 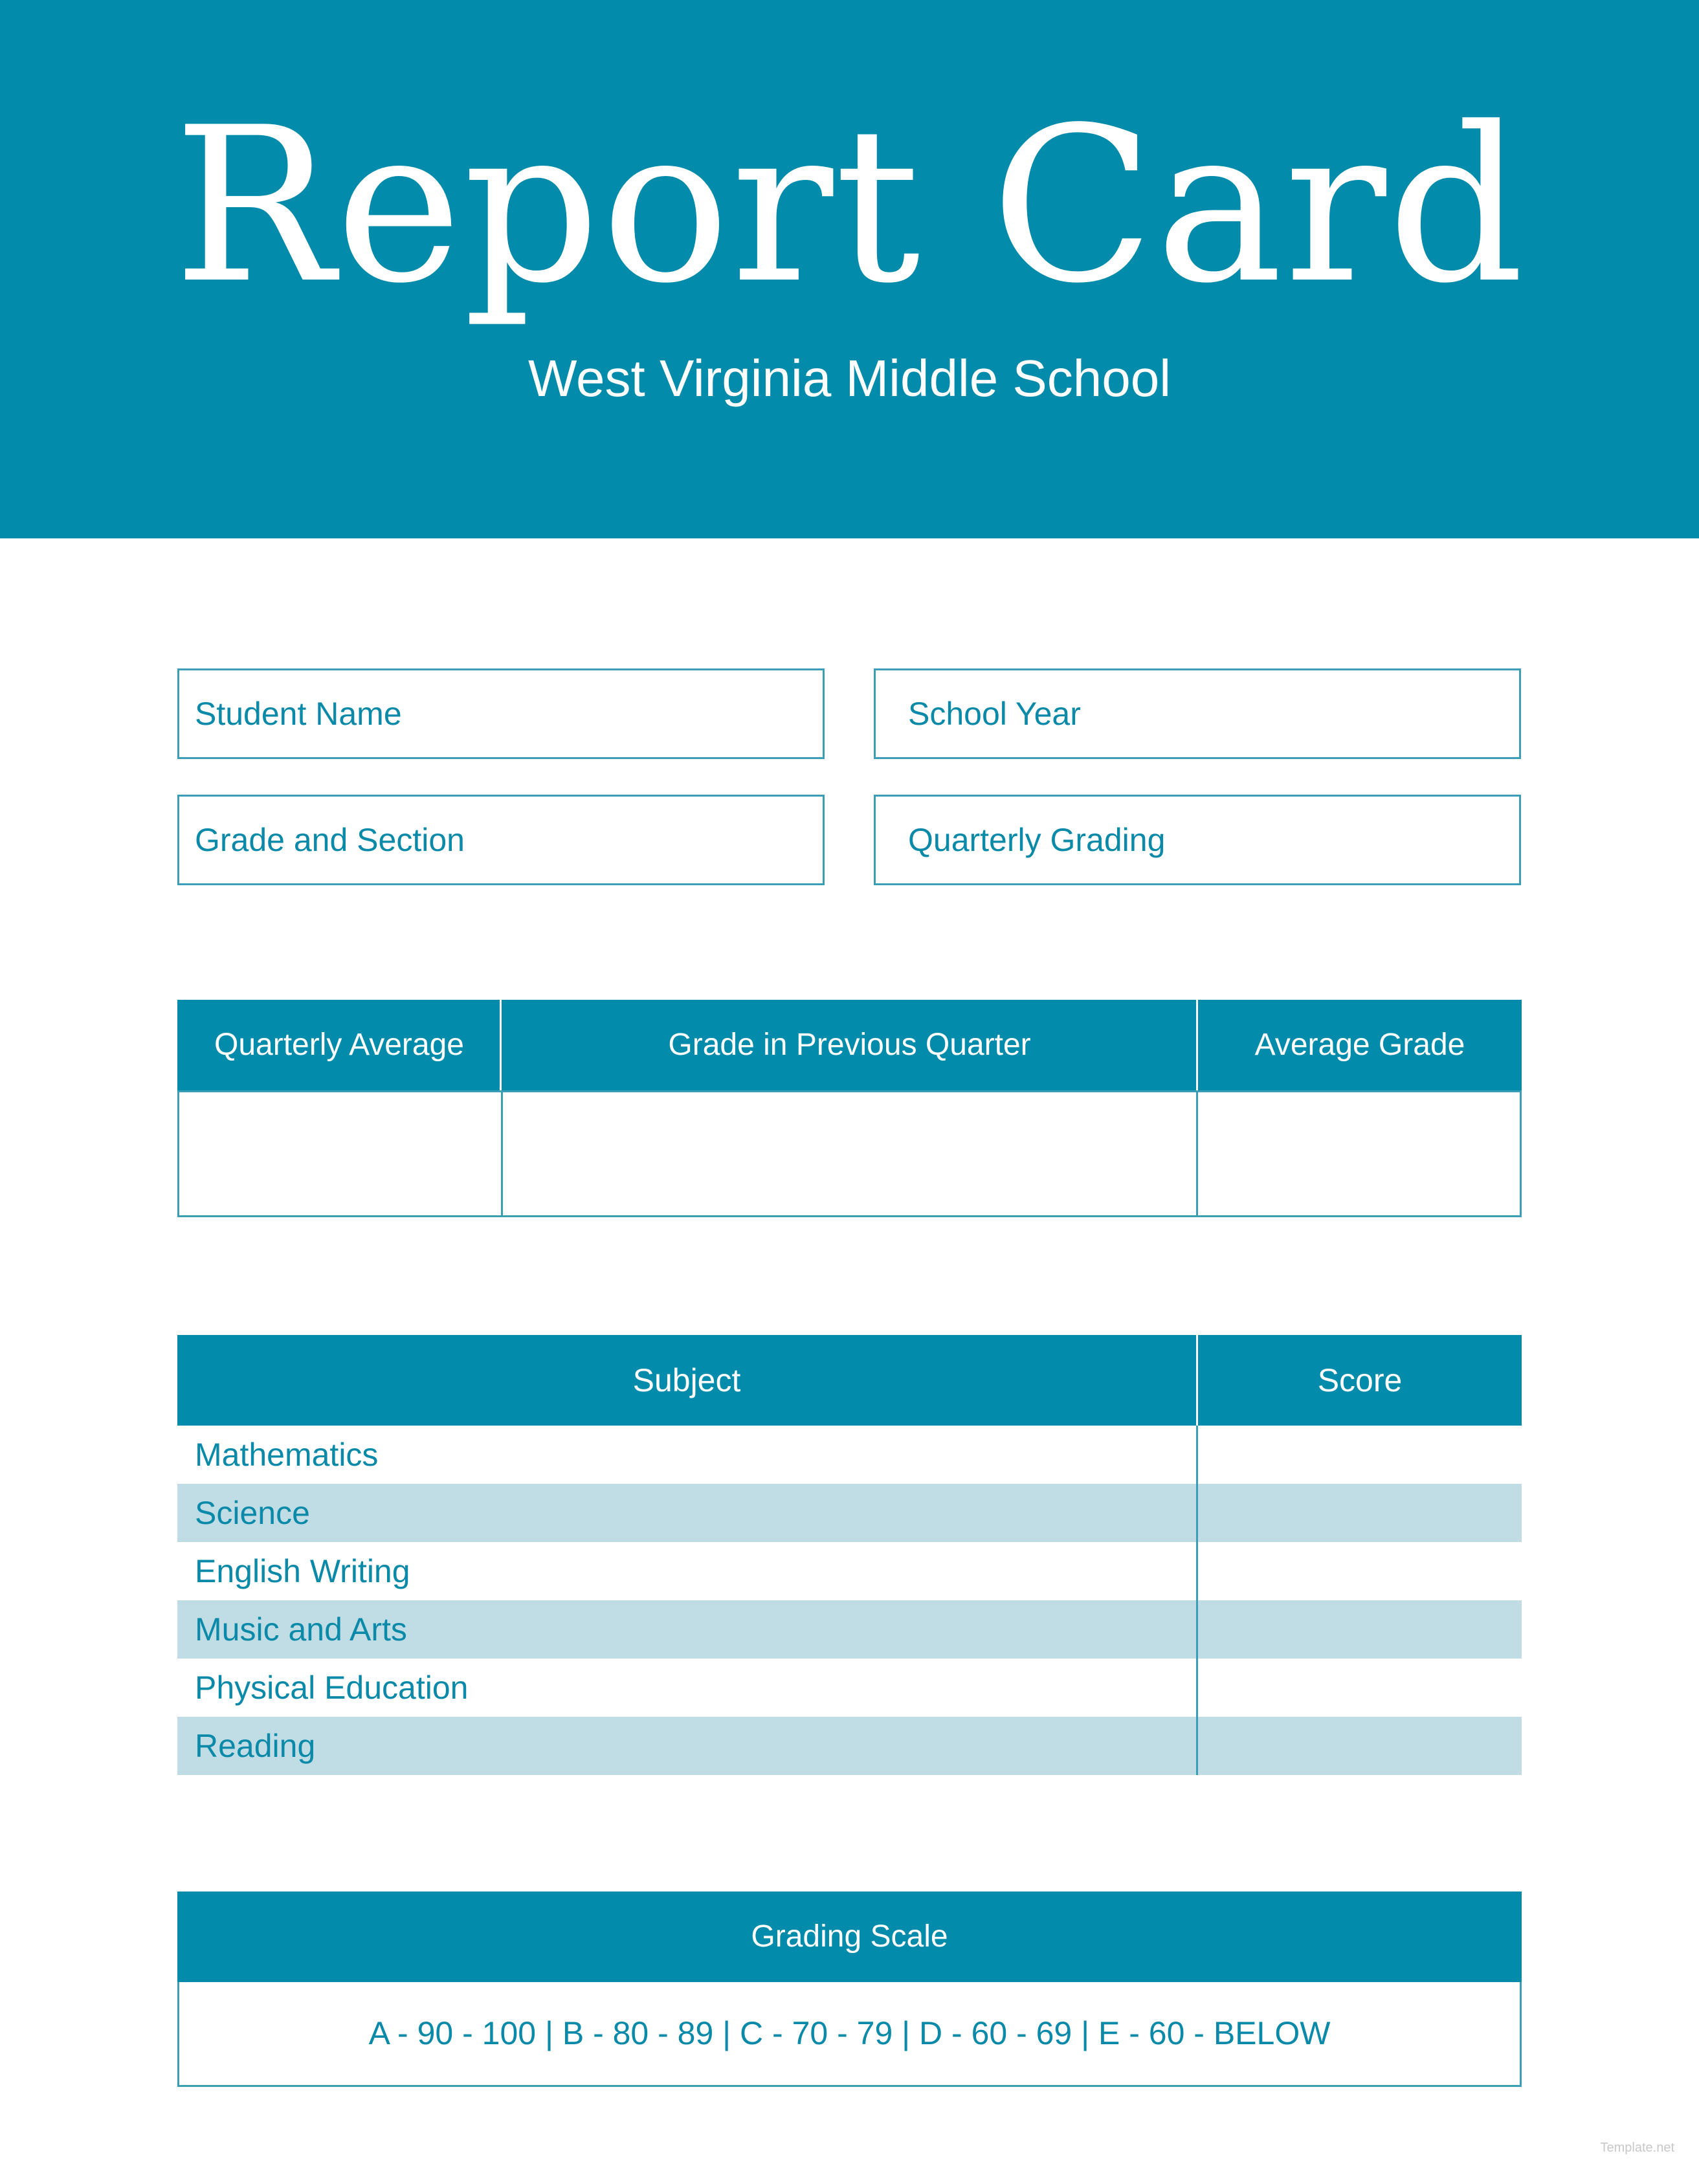 What do you see at coordinates (287, 1455) in the screenshot?
I see `subject-name: Mathematics` at bounding box center [287, 1455].